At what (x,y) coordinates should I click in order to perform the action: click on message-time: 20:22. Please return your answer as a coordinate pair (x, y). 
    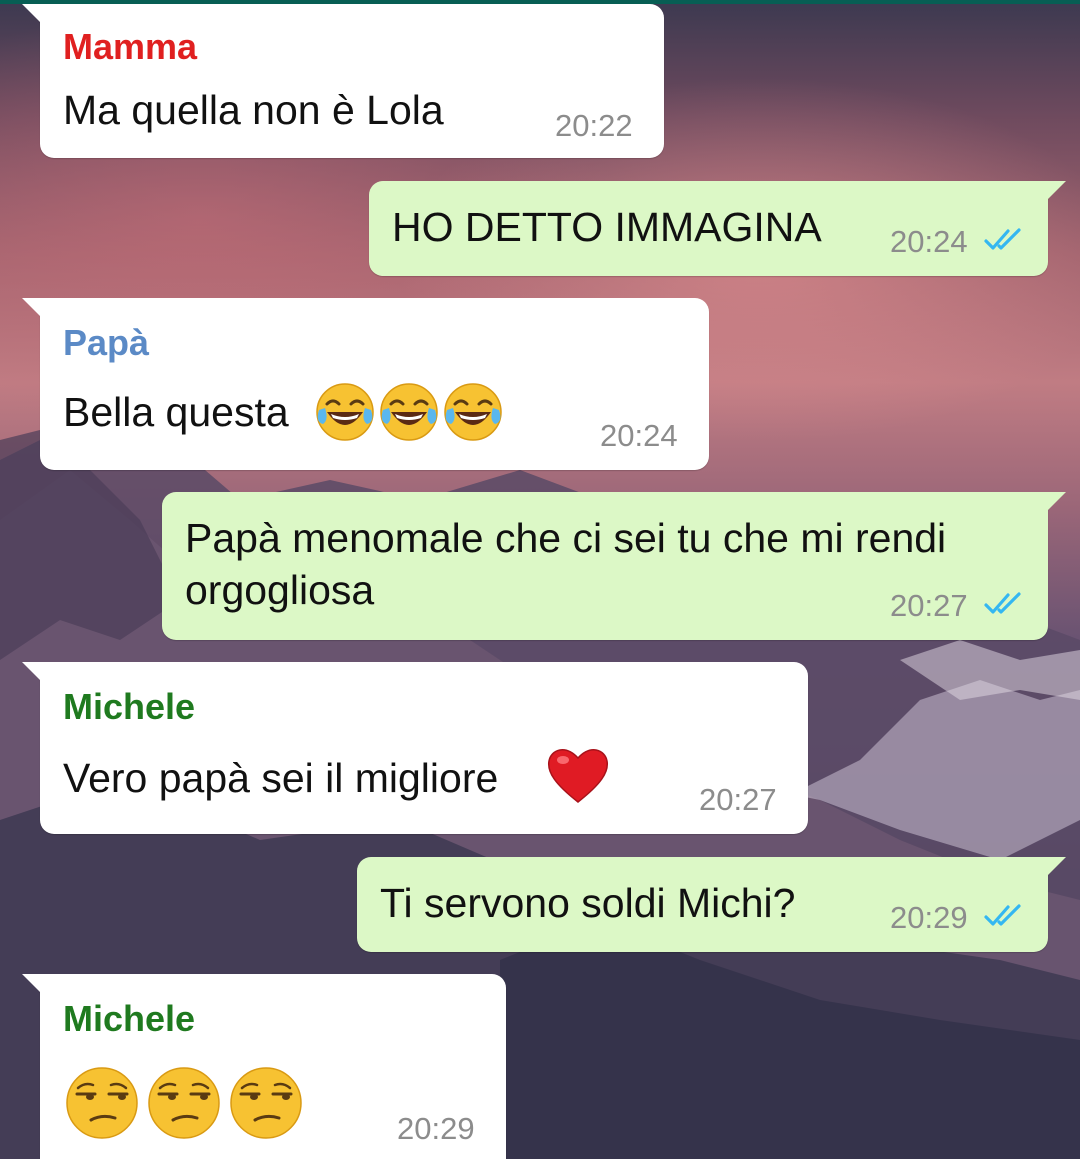
    Looking at the image, I should click on (594, 125).